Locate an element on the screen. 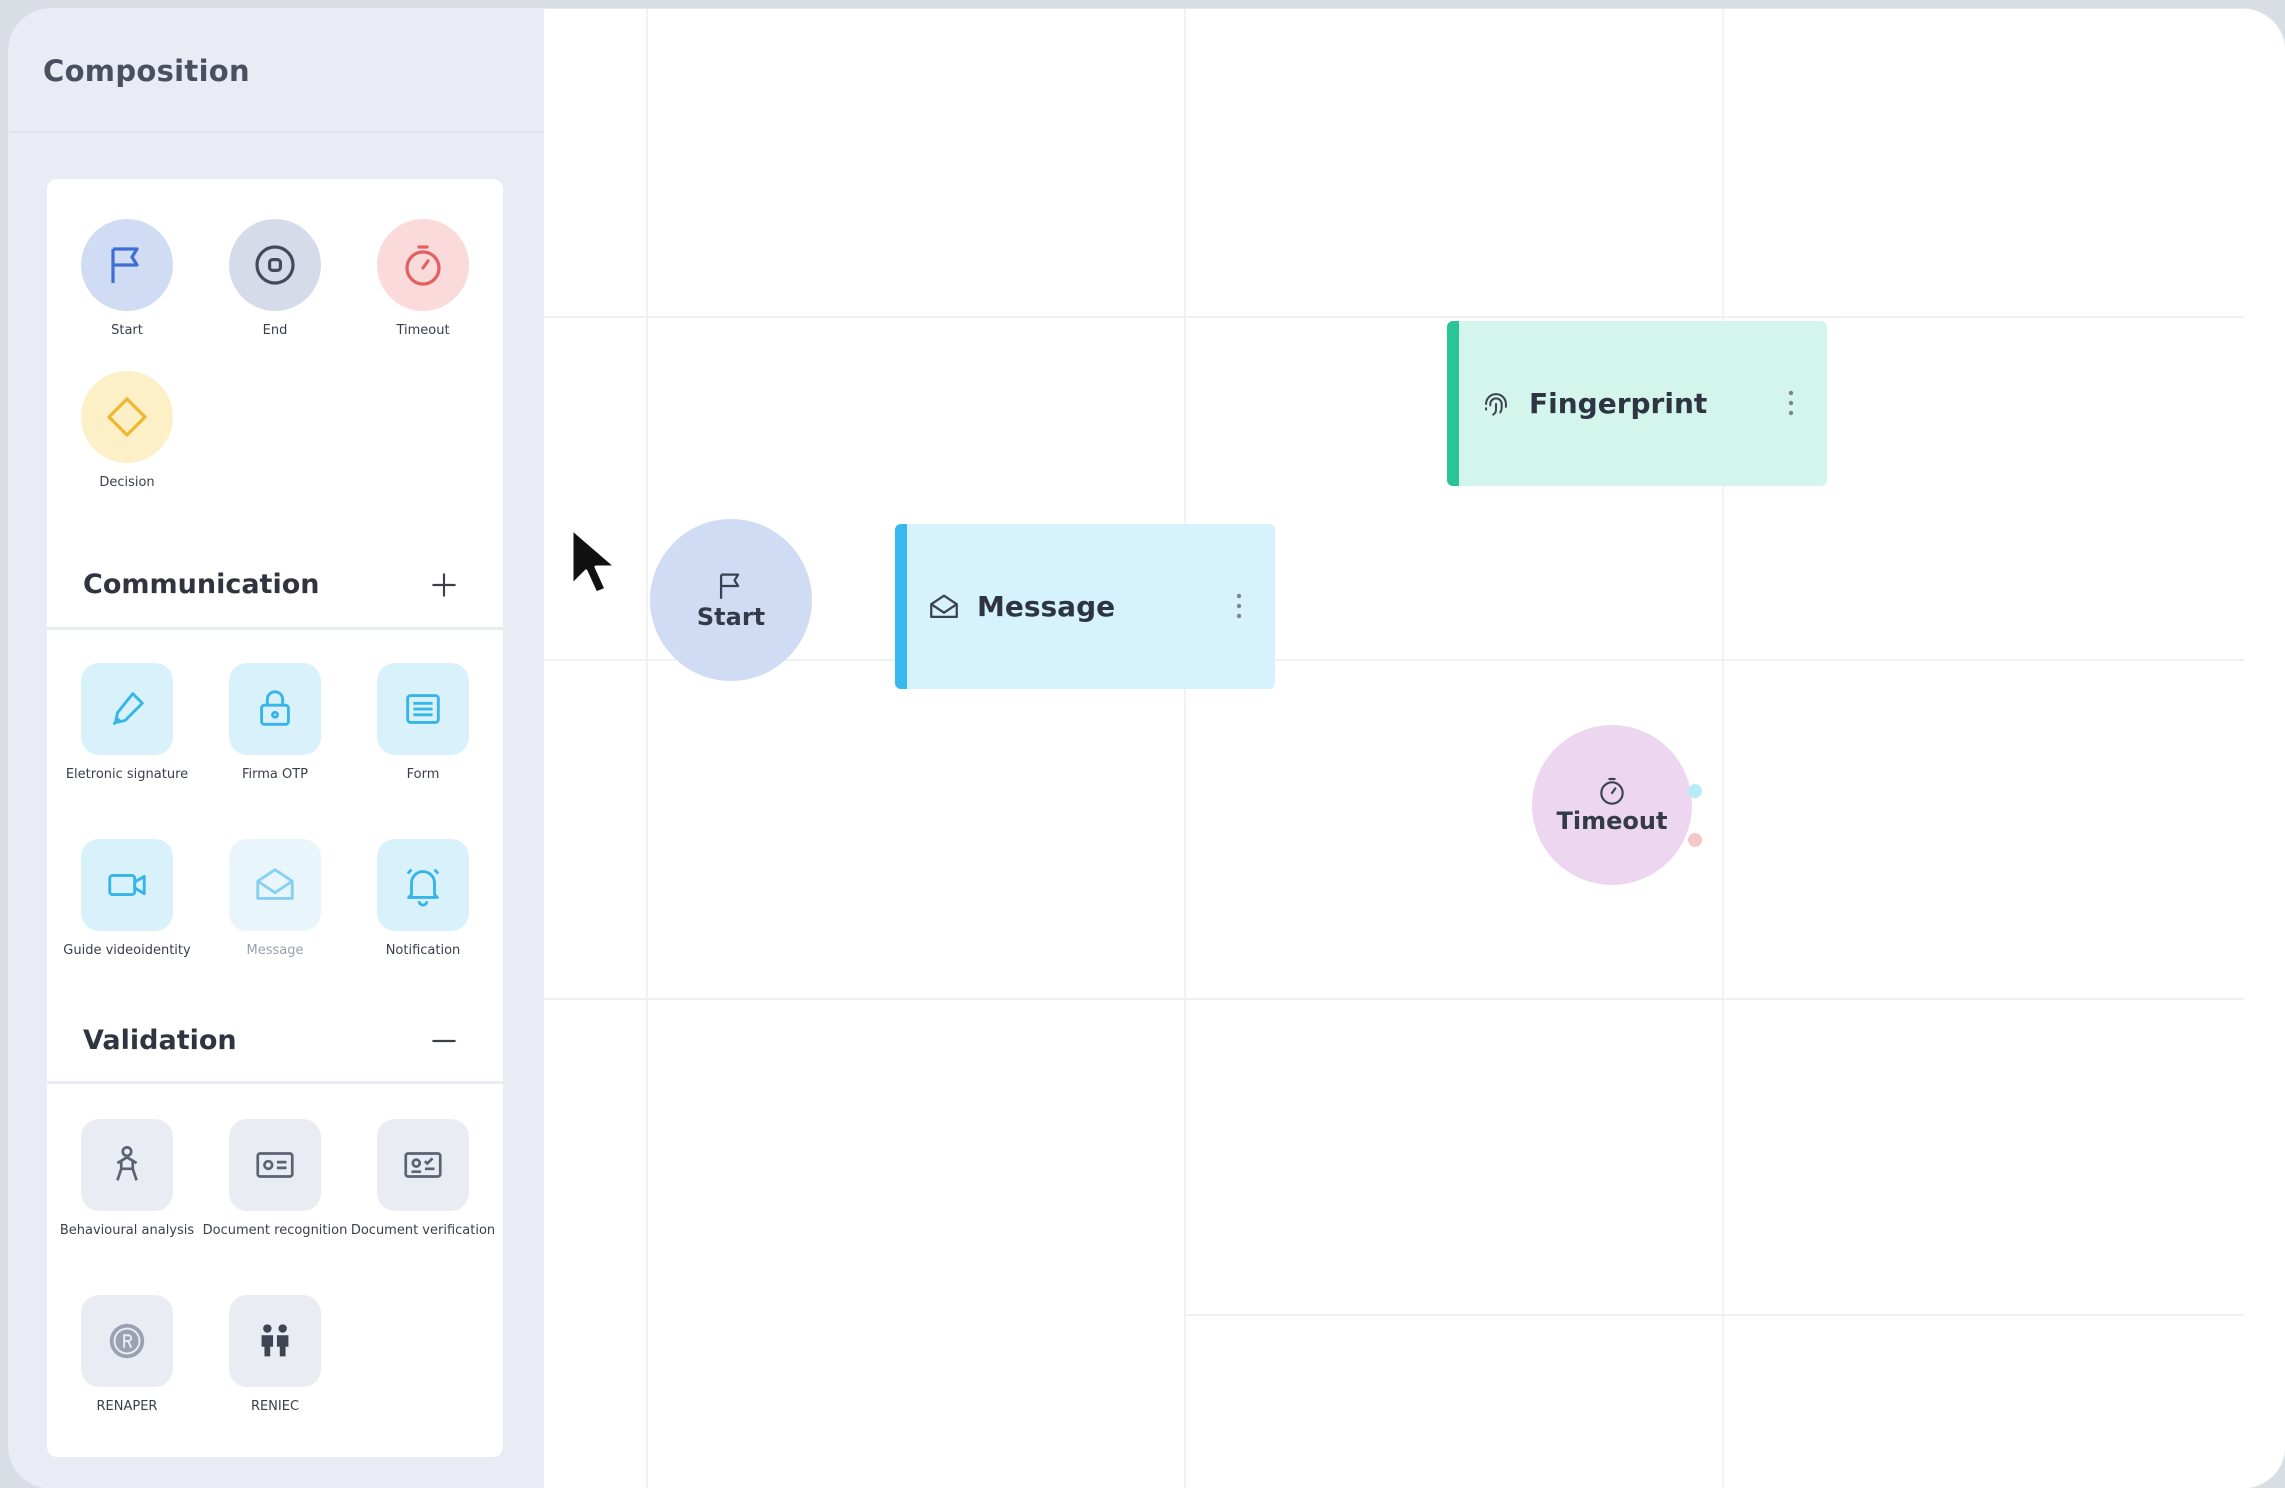  palette-item-document-recognition: Document recognition is located at coordinates (275, 1179).